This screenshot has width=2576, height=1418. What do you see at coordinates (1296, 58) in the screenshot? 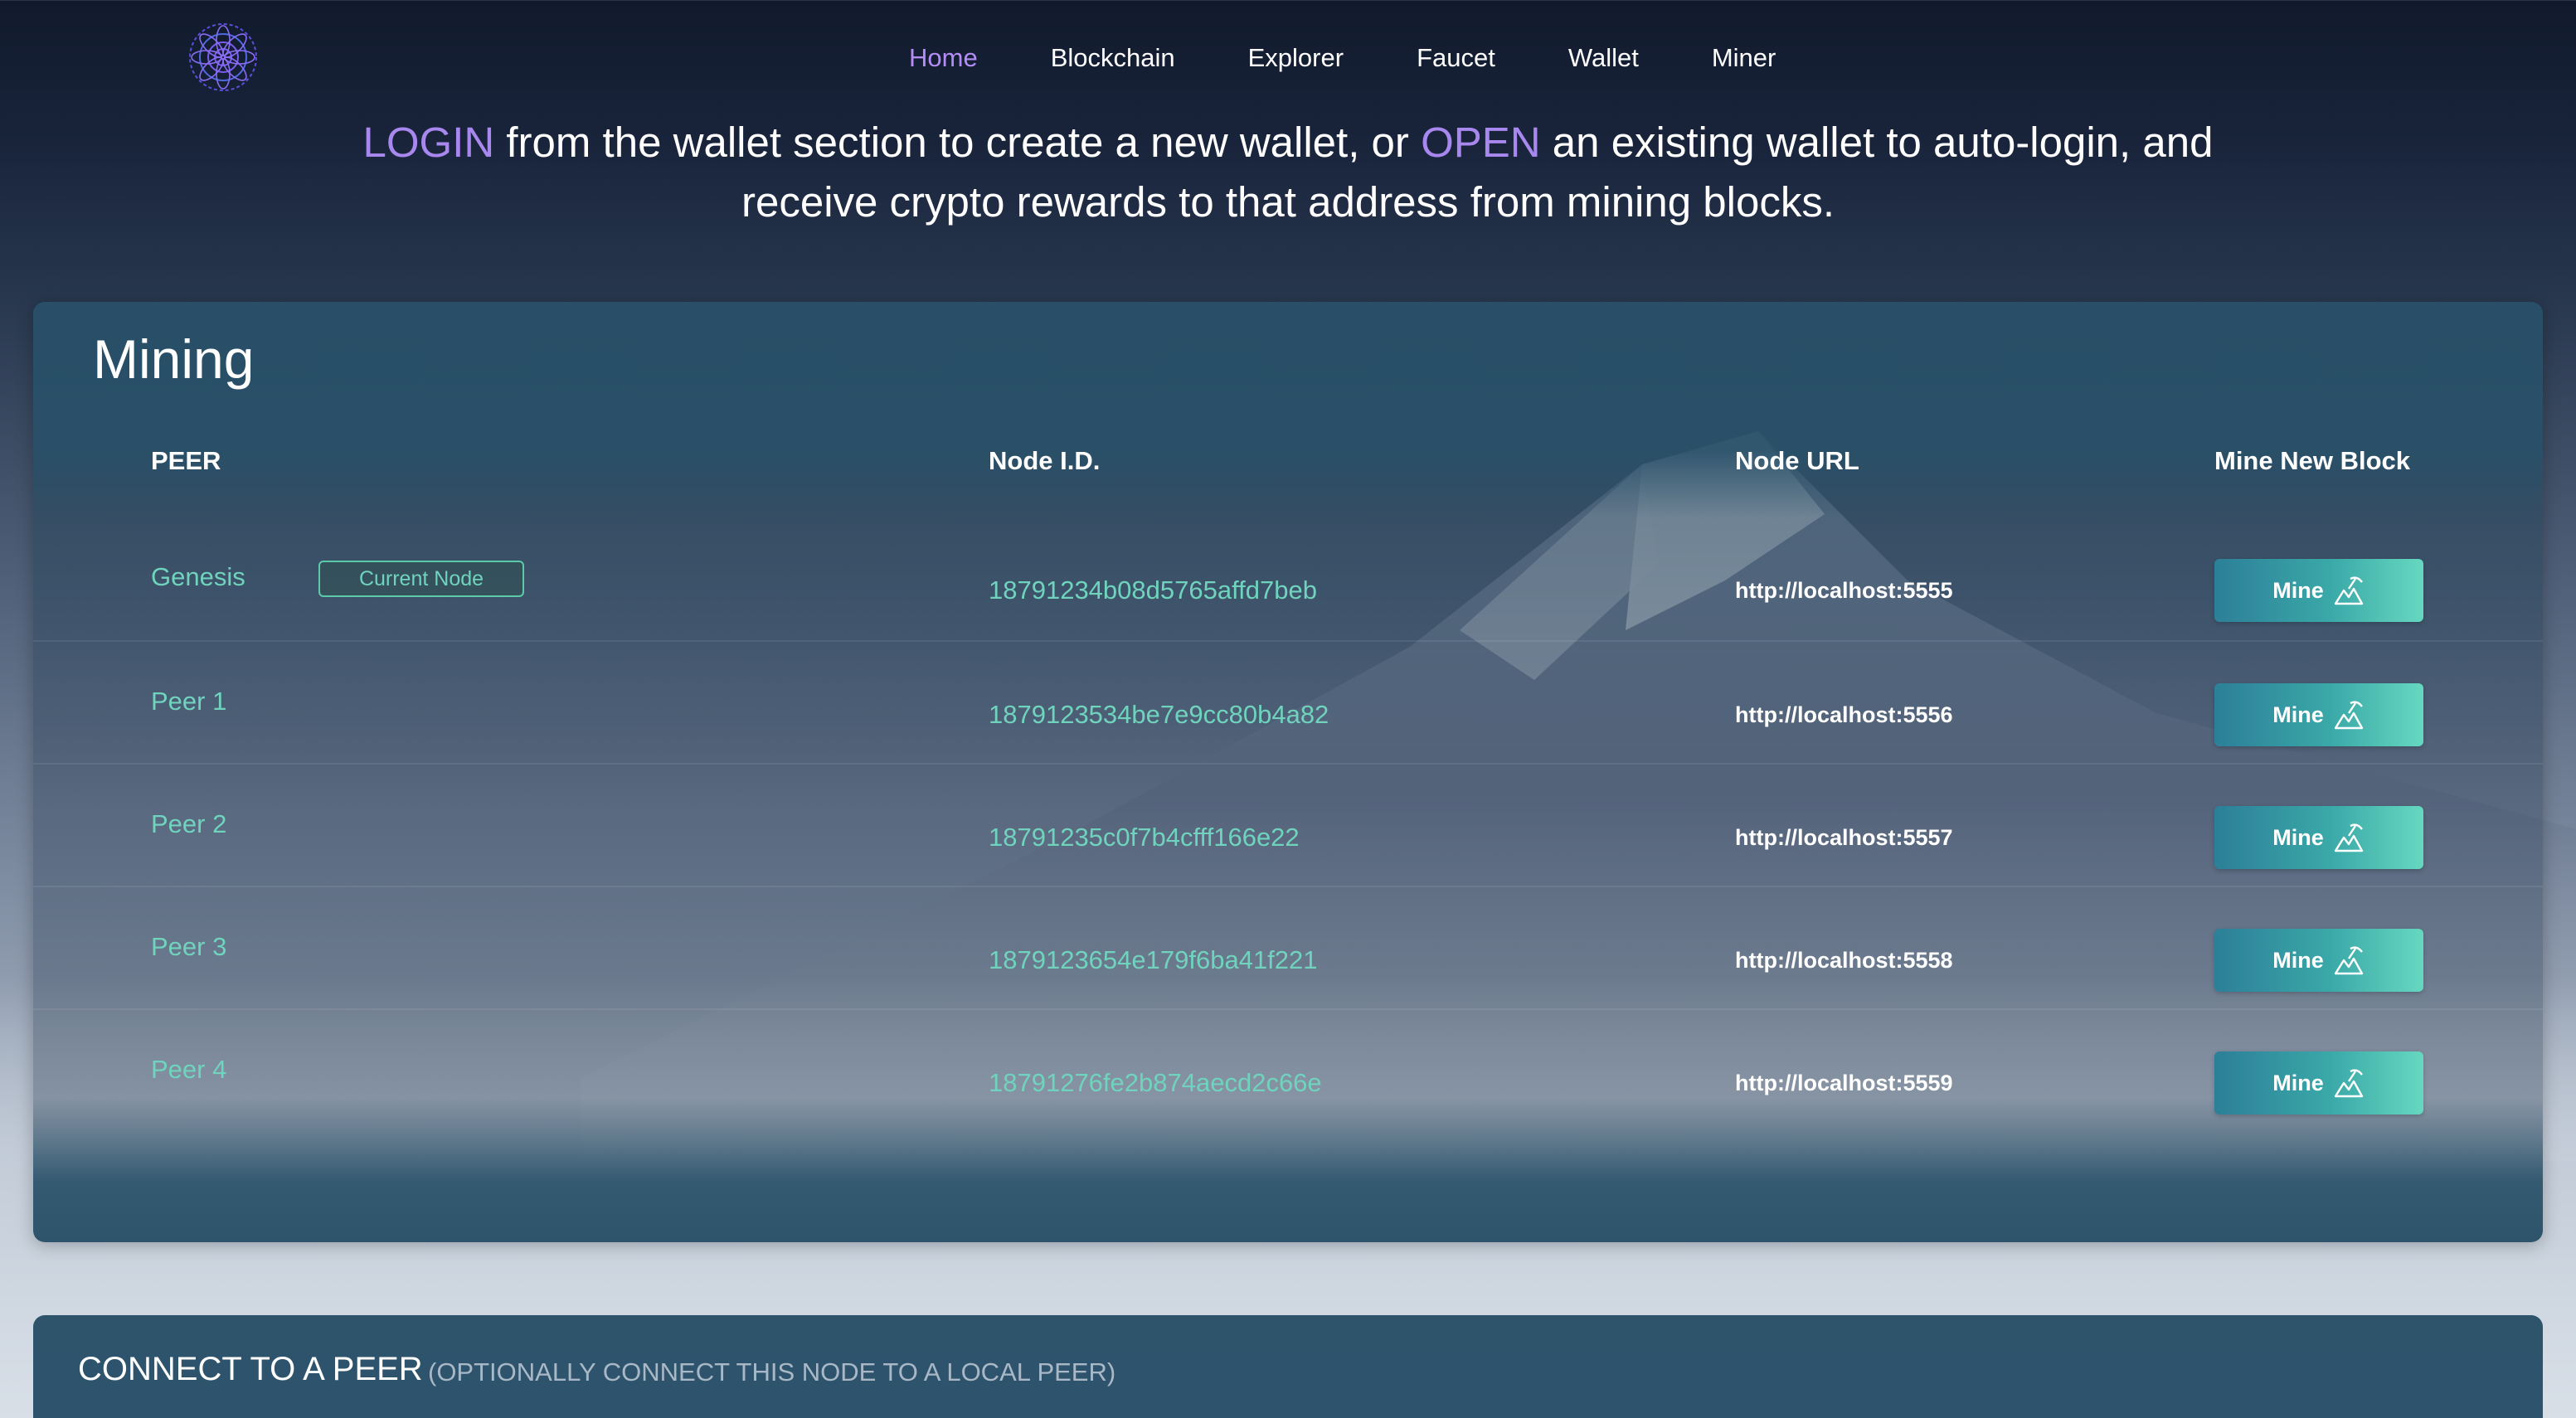
I see `nav-explorer: Explorer` at bounding box center [1296, 58].